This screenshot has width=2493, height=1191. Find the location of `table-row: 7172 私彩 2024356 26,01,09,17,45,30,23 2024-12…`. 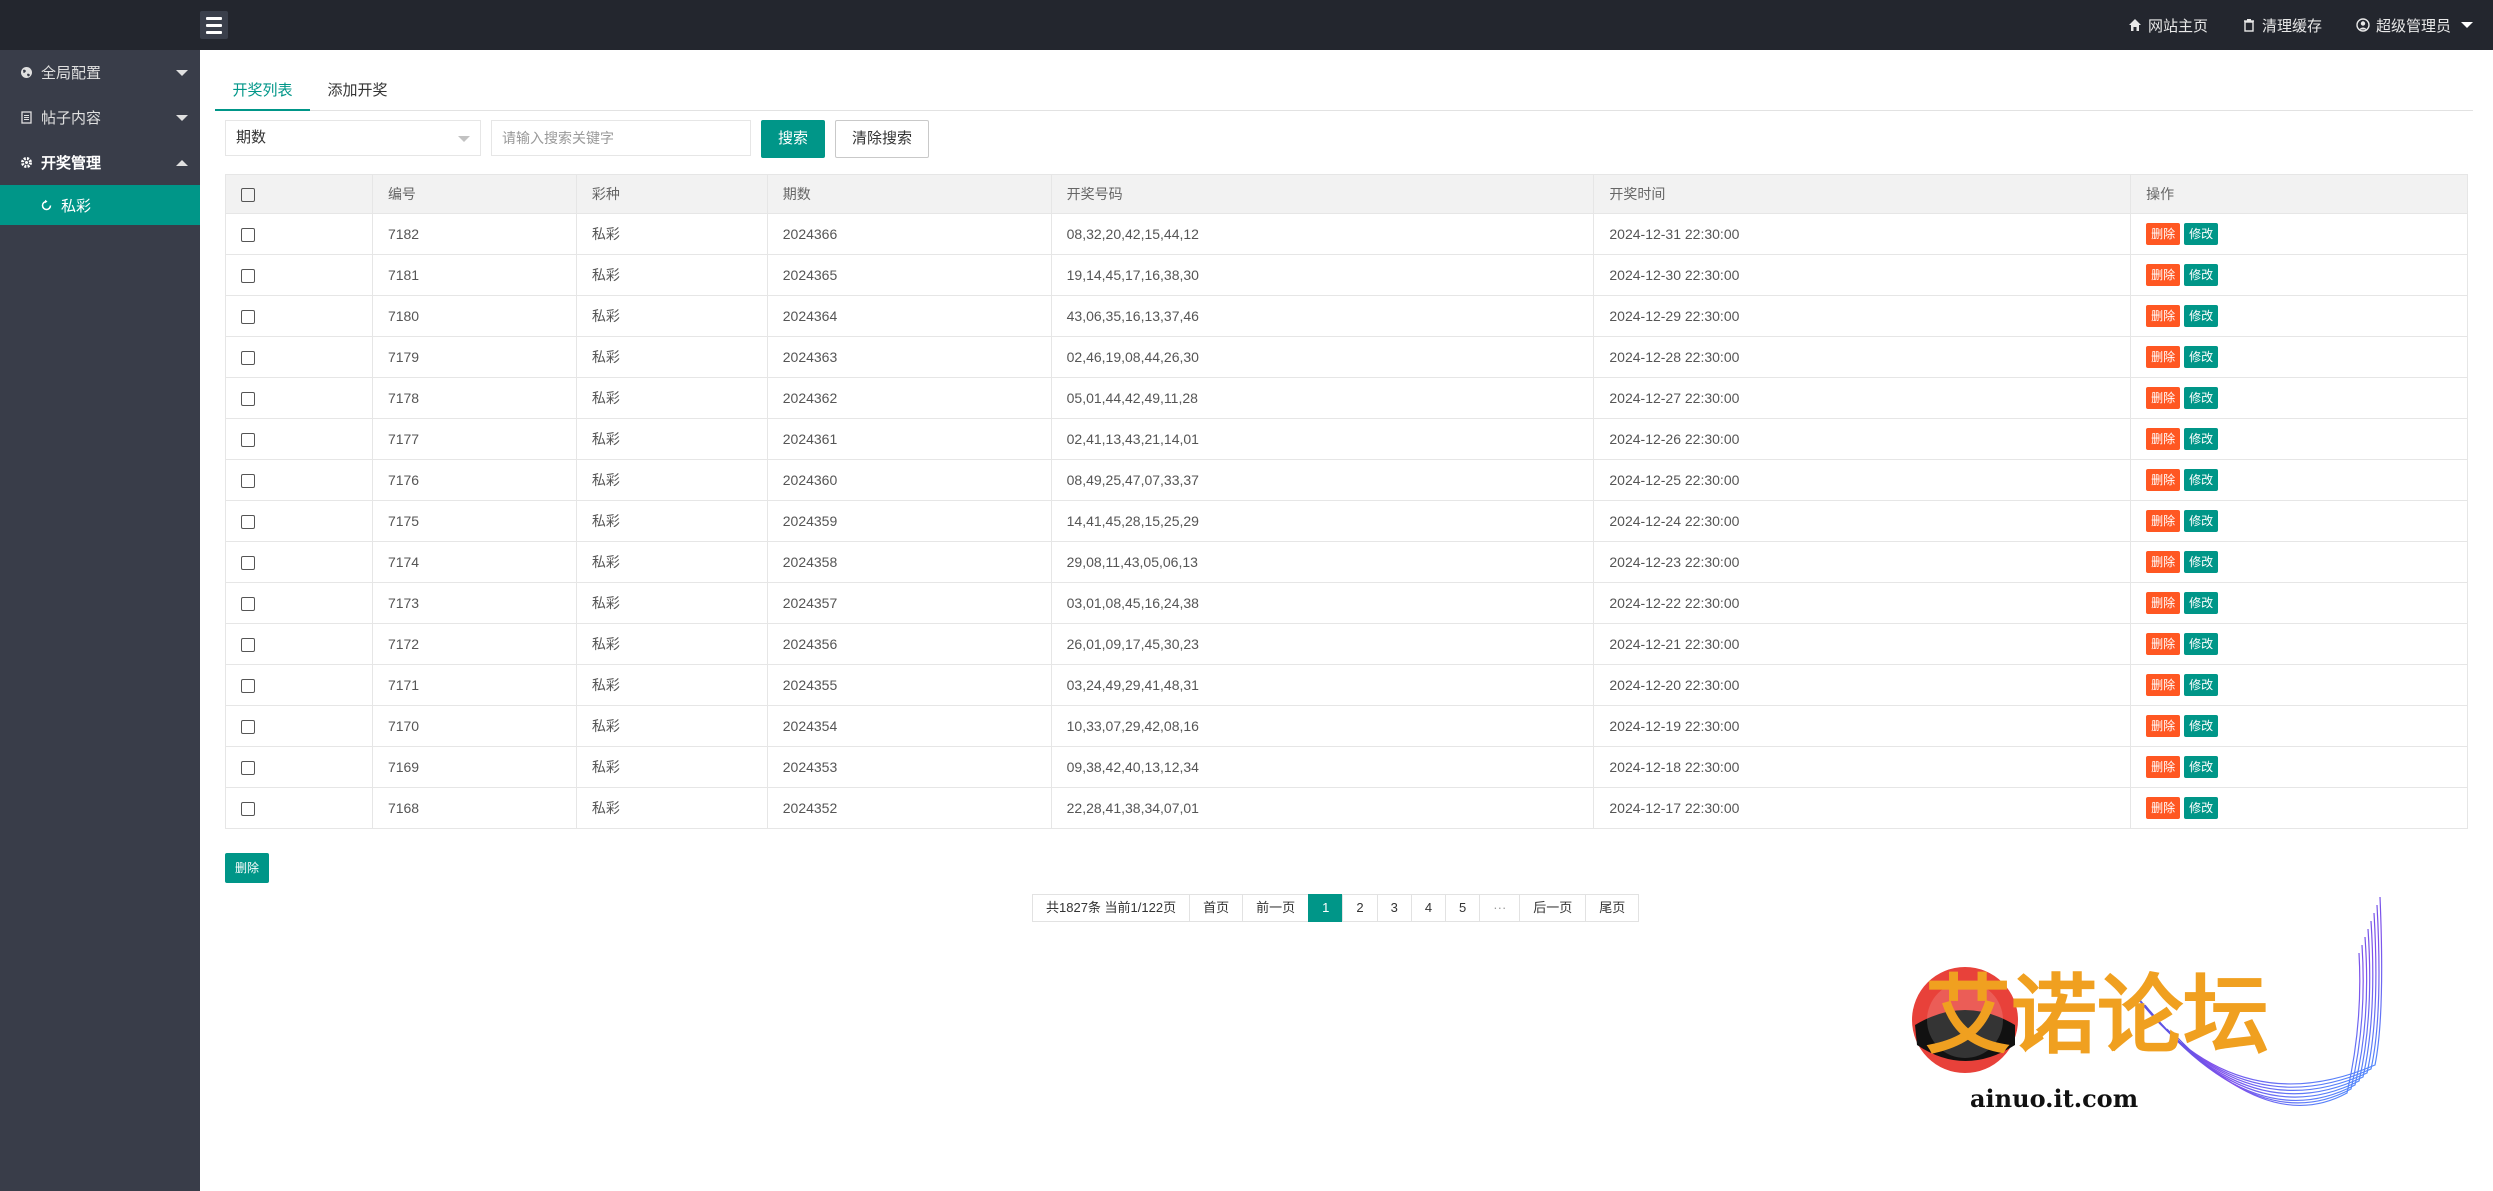

table-row: 7172 私彩 2024356 26,01,09,17,45,30,23 2024-12… is located at coordinates (1346, 644).